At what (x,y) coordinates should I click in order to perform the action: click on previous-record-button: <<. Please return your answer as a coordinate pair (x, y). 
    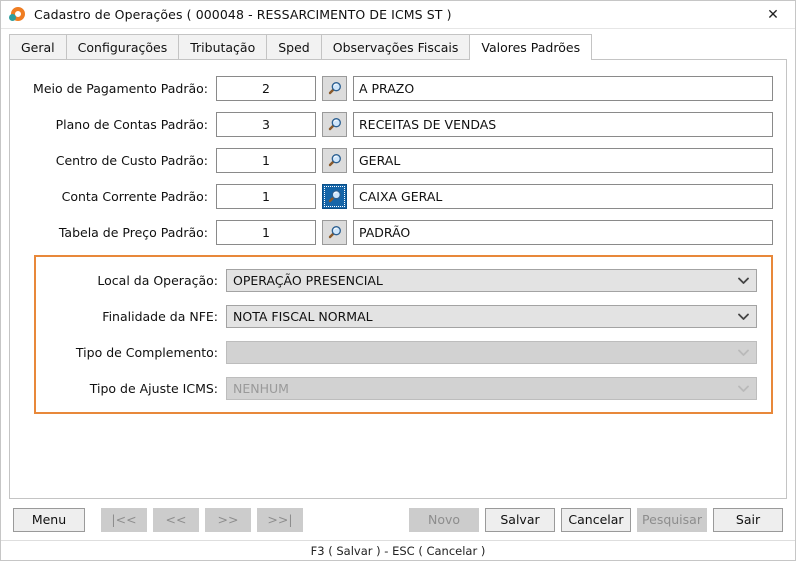
    Looking at the image, I should click on (176, 519).